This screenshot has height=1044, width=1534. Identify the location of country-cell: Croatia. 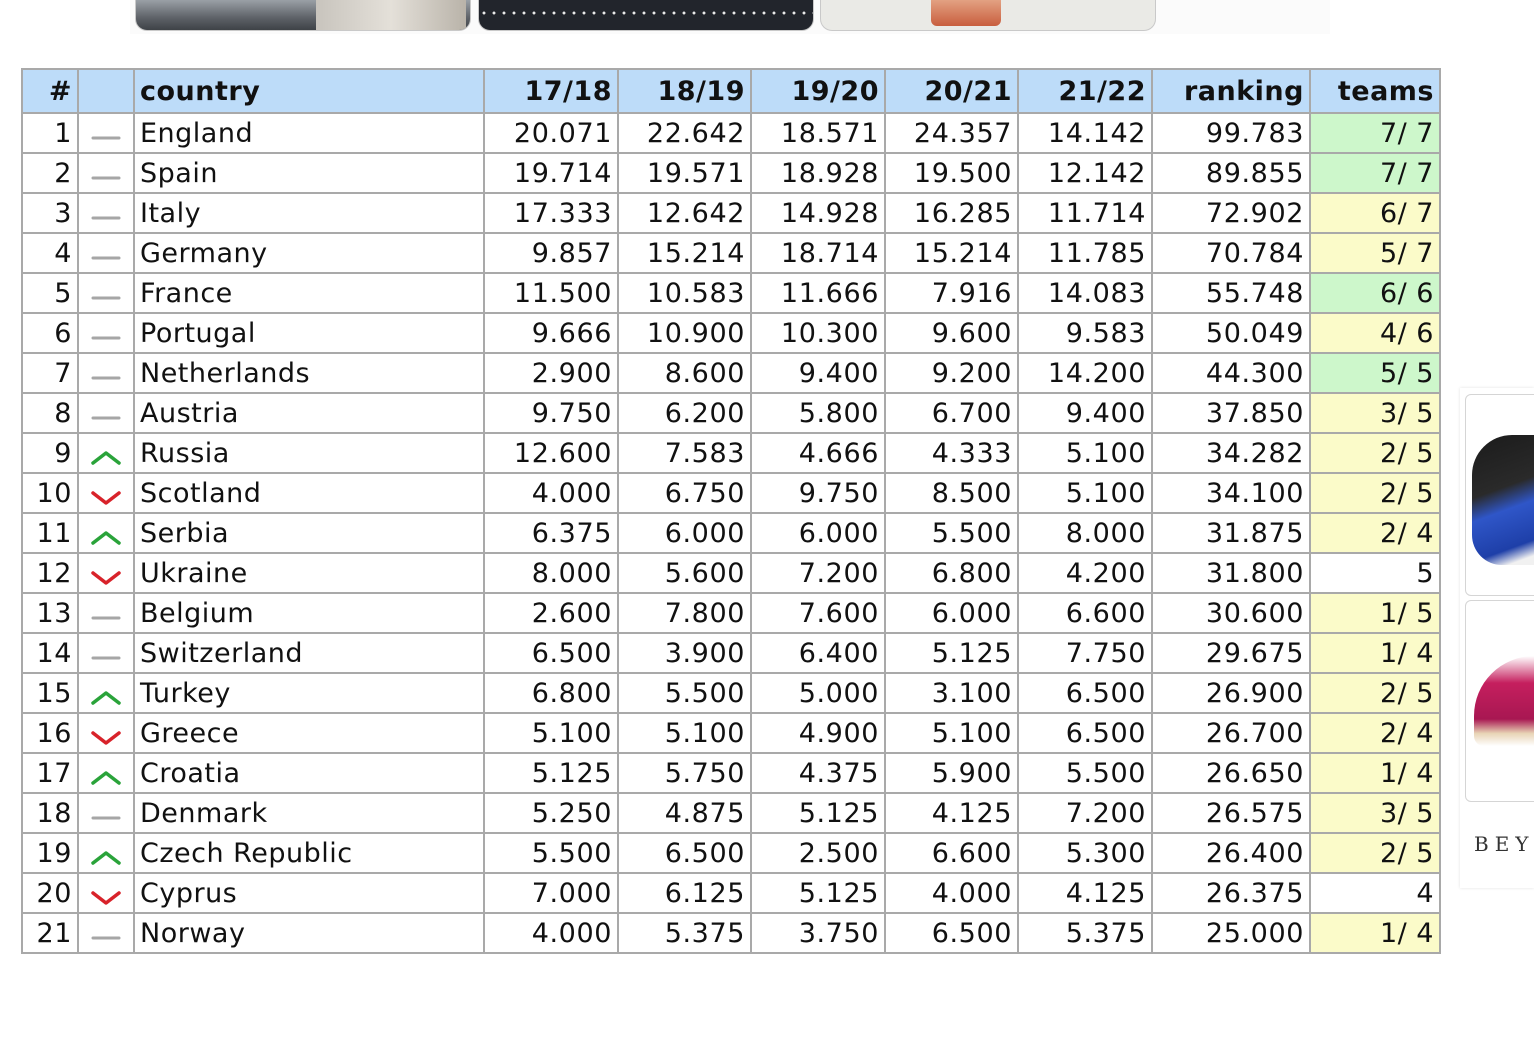
(309, 773).